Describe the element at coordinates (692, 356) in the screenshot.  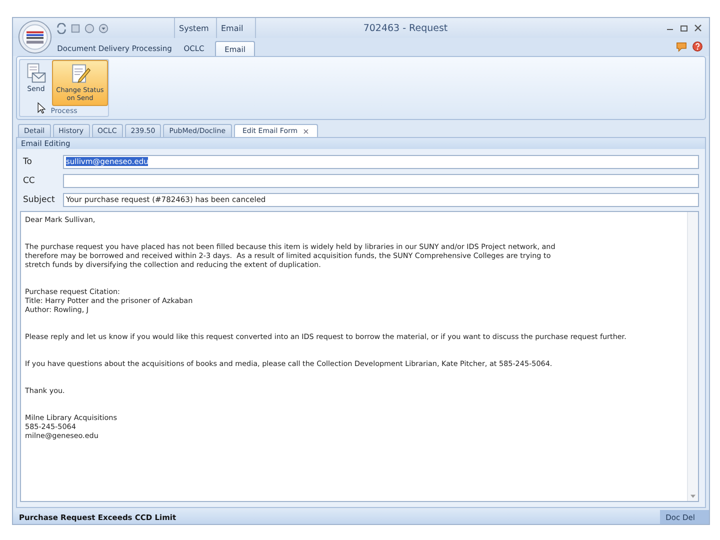
I see `scrollbar` at that location.